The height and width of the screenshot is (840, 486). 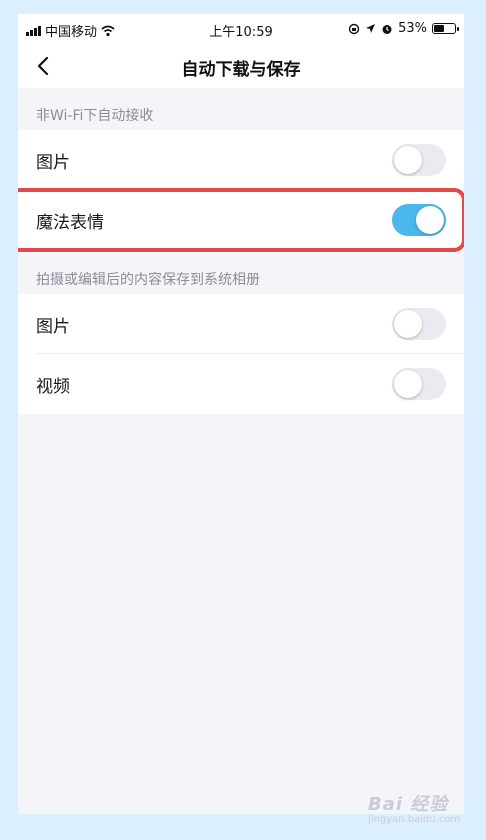 I want to click on toggle-magic-emoji, so click(x=419, y=220).